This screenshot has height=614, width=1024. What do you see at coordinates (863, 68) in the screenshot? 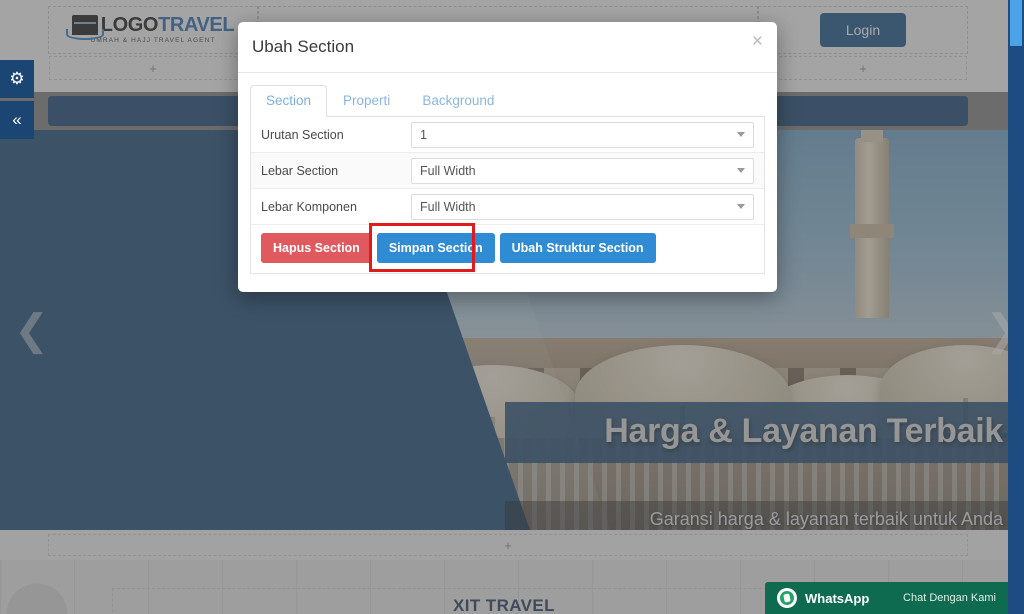
I see `header-add-right-row: +` at bounding box center [863, 68].